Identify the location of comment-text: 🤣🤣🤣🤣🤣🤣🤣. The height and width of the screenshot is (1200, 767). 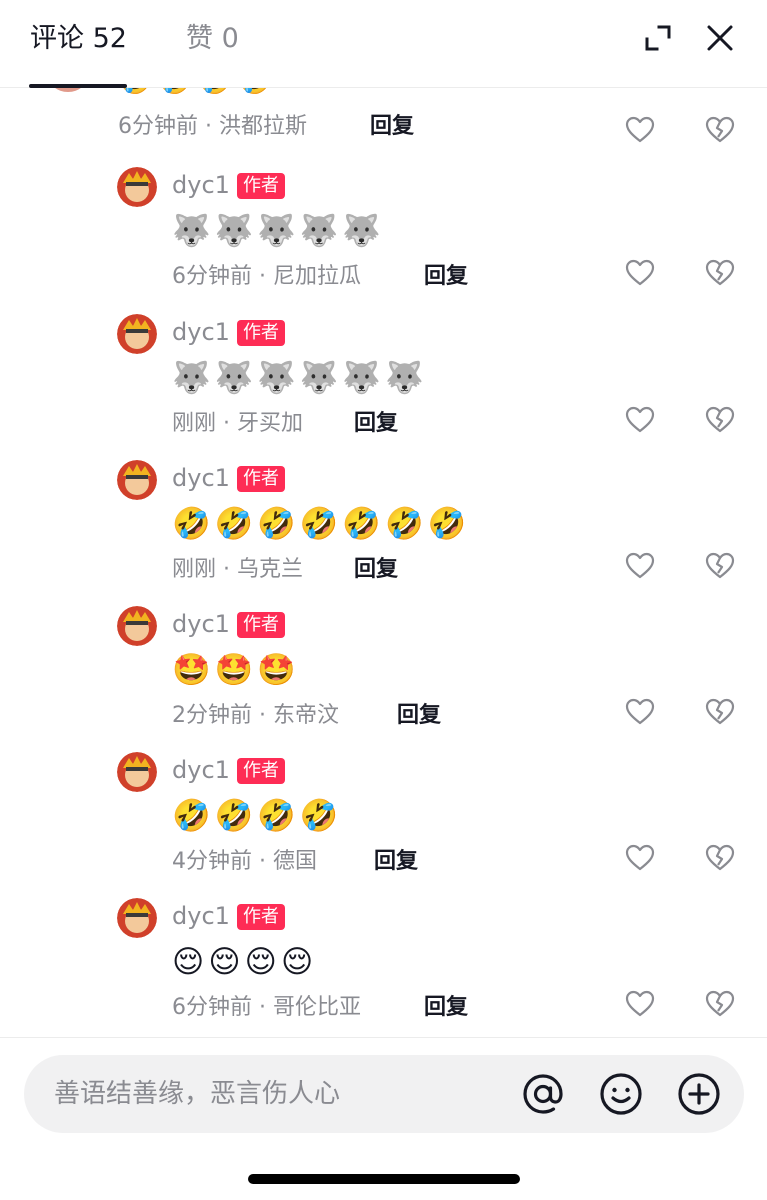
(321, 524).